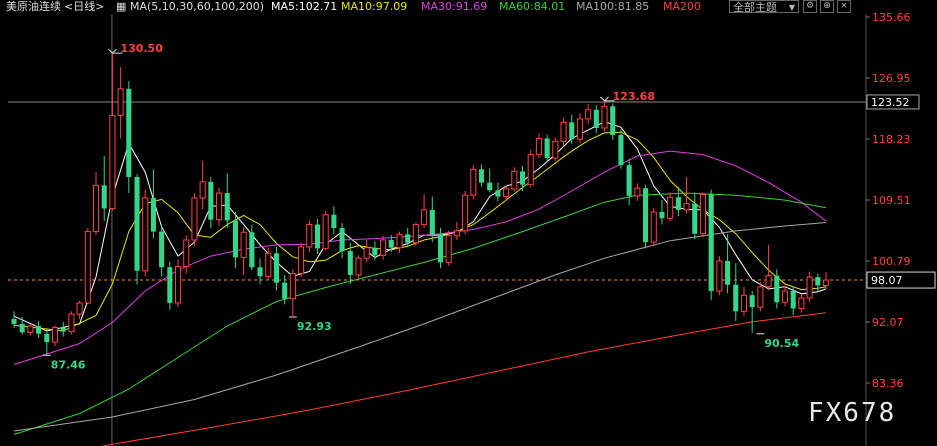 The height and width of the screenshot is (446, 937). What do you see at coordinates (314, 326) in the screenshot?
I see `marker-label: 92.93` at bounding box center [314, 326].